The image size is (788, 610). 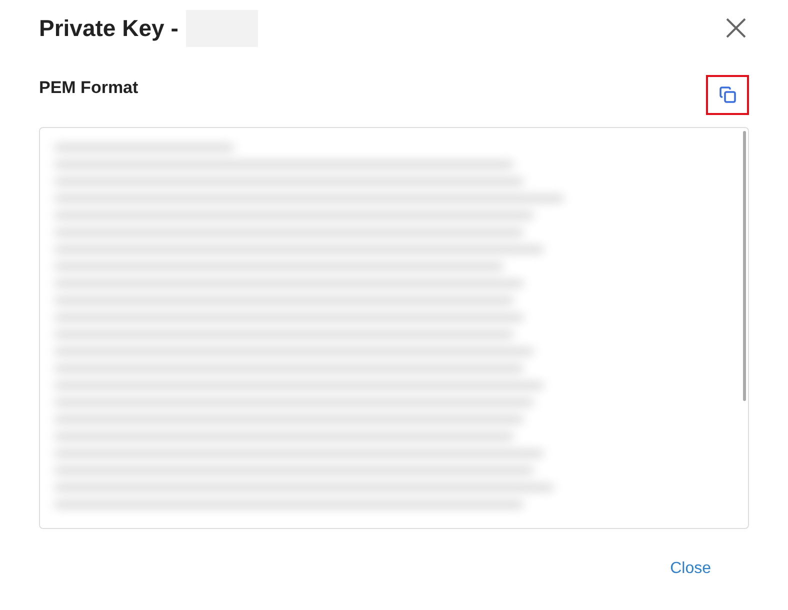 I want to click on section-label: PEM Format, so click(x=88, y=88).